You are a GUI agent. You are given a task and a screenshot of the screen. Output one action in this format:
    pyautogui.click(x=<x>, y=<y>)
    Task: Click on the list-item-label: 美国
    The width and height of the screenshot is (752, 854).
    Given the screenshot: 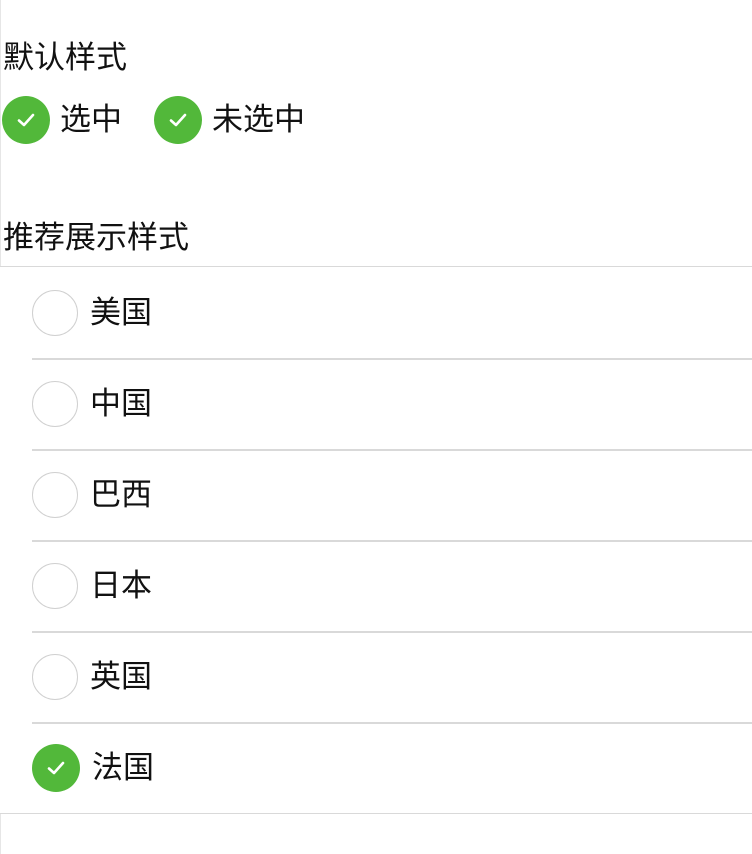 What is the action you would take?
    pyautogui.click(x=121, y=312)
    